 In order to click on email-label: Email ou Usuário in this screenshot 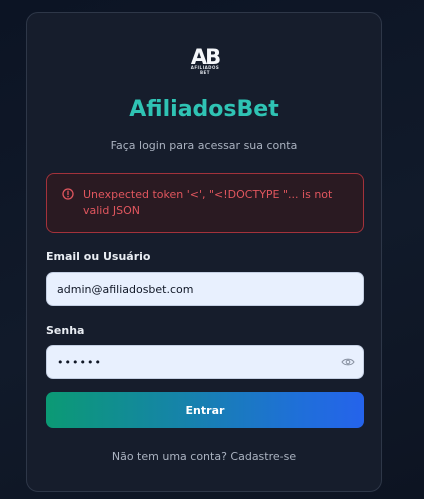, I will do `click(98, 256)`.